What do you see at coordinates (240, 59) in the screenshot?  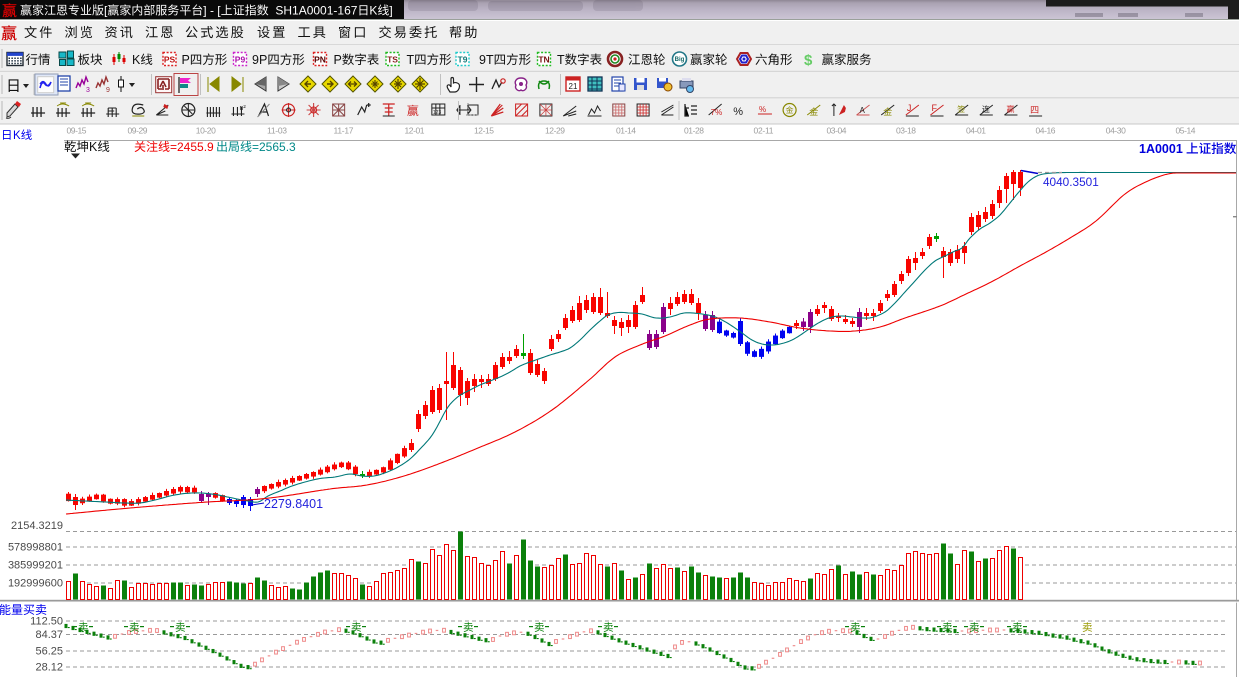 I see `svg-text: P9` at bounding box center [240, 59].